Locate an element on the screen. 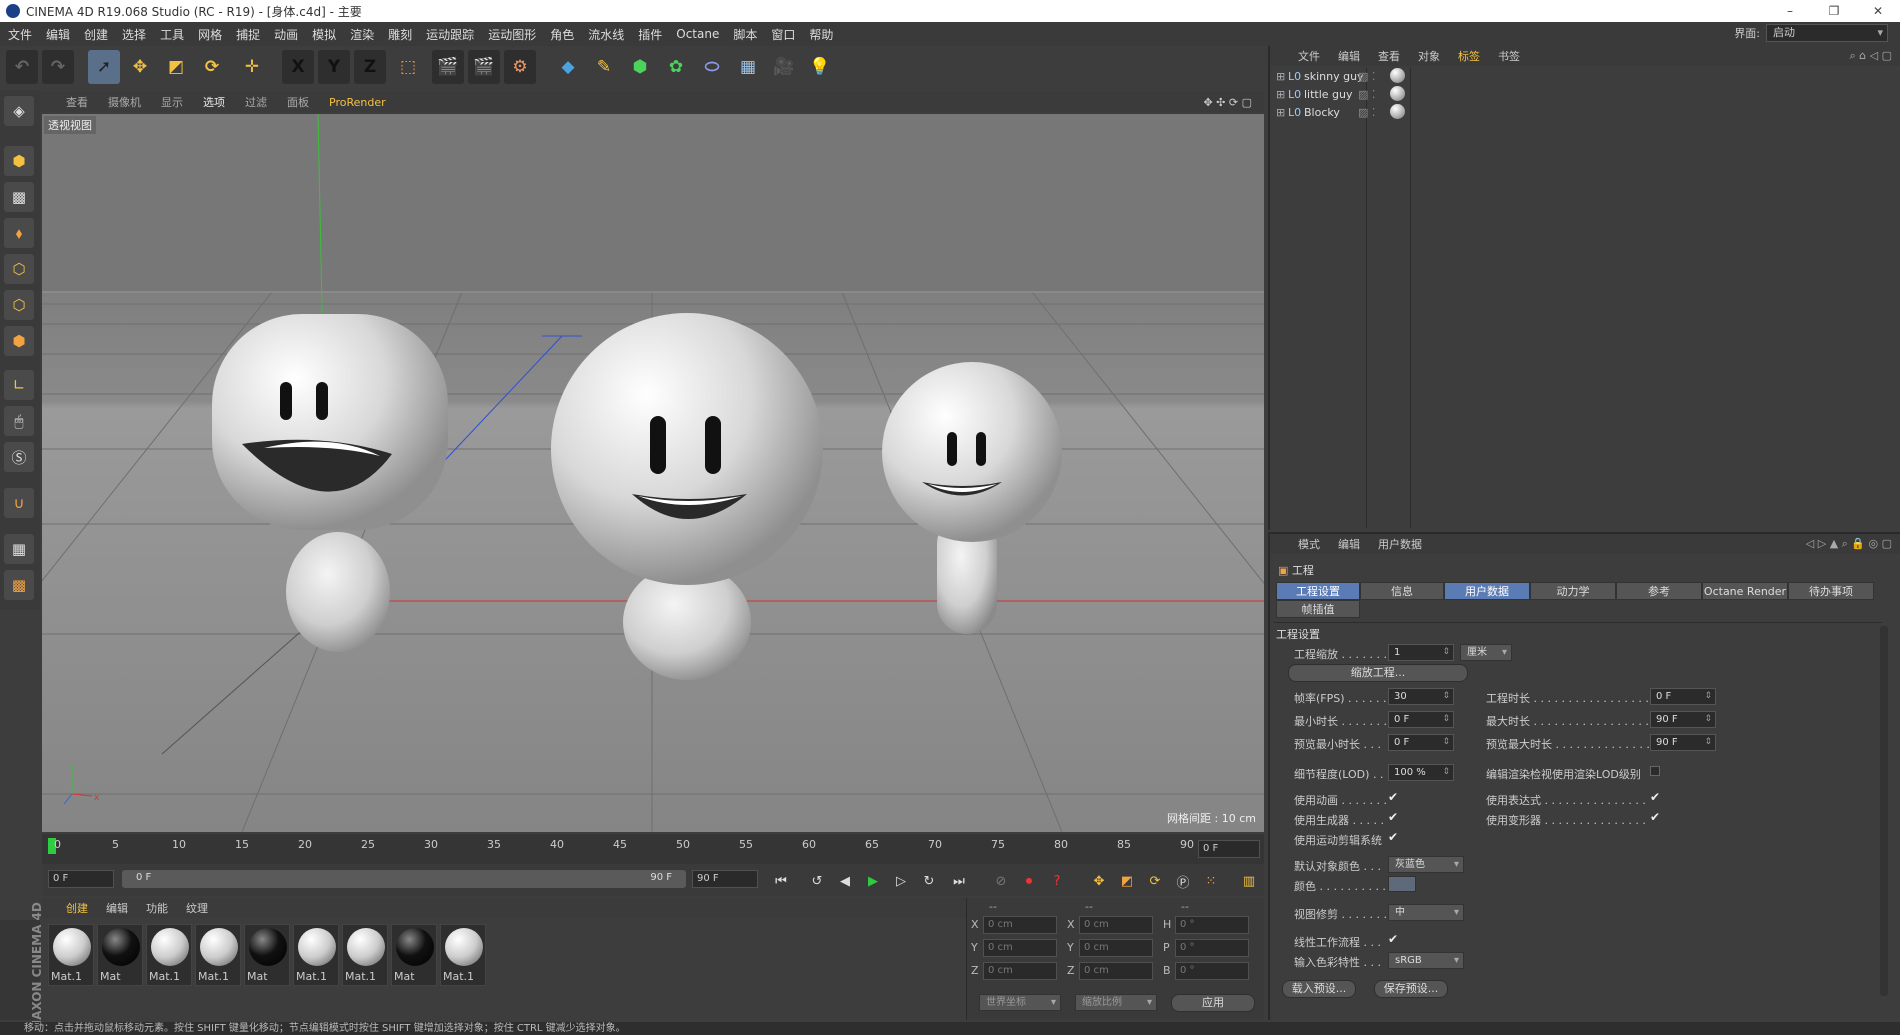  close-button: ✕ is located at coordinates (1878, 11).